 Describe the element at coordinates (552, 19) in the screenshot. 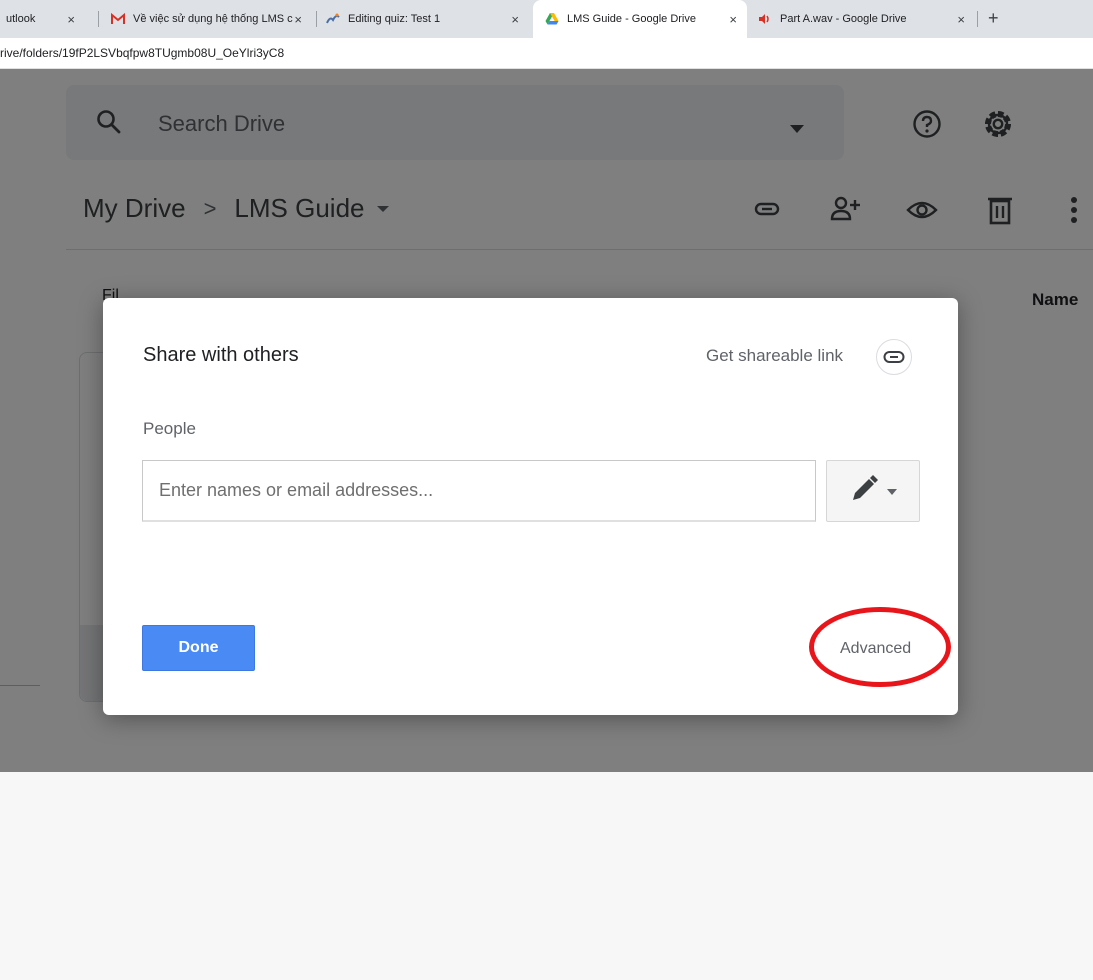

I see `google-drive-icon` at that location.